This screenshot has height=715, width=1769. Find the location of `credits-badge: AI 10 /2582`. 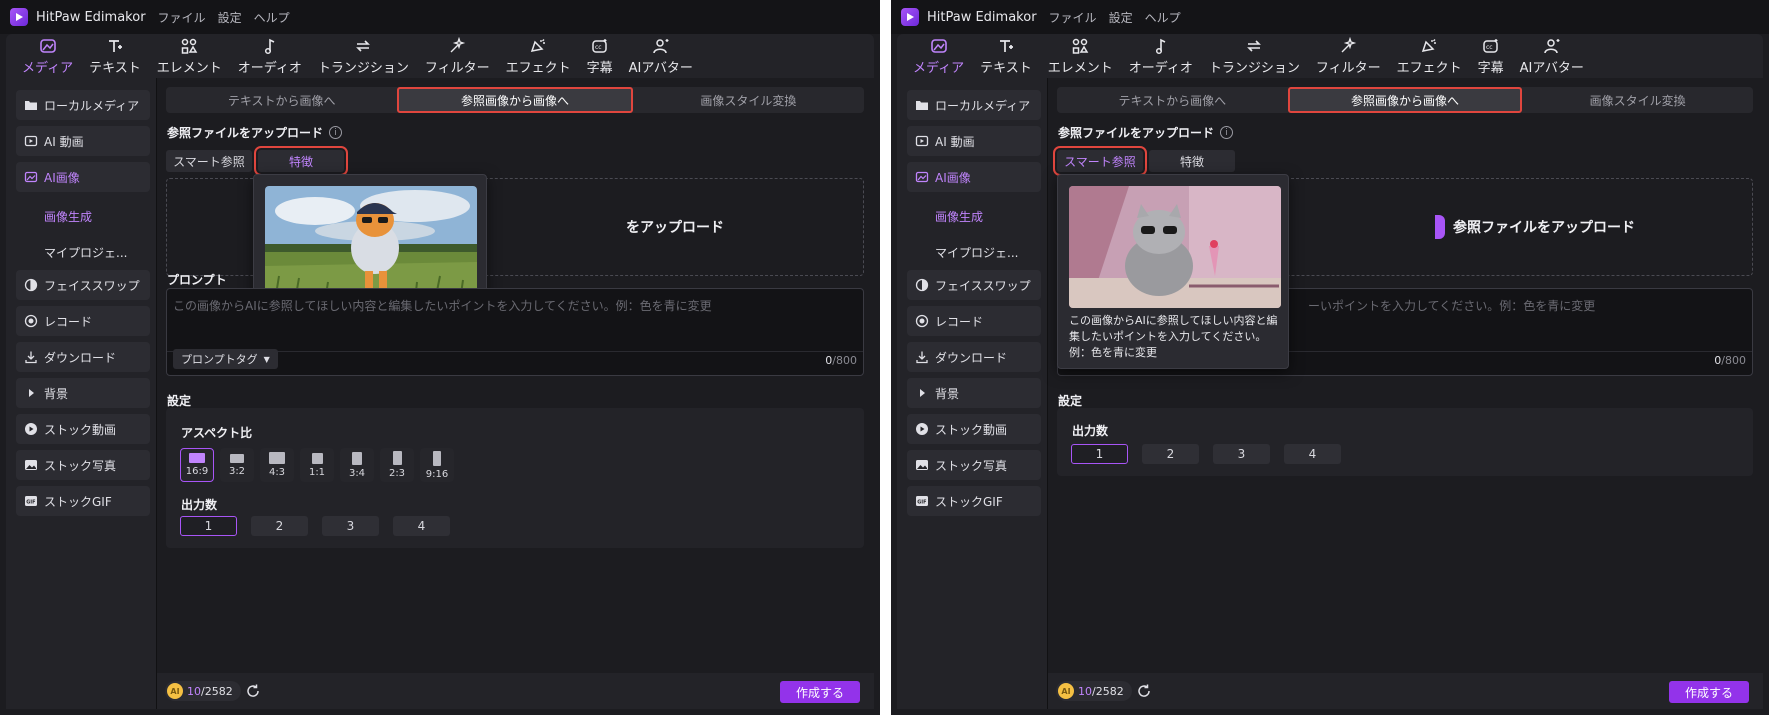

credits-badge: AI 10 /2582 is located at coordinates (203, 691).